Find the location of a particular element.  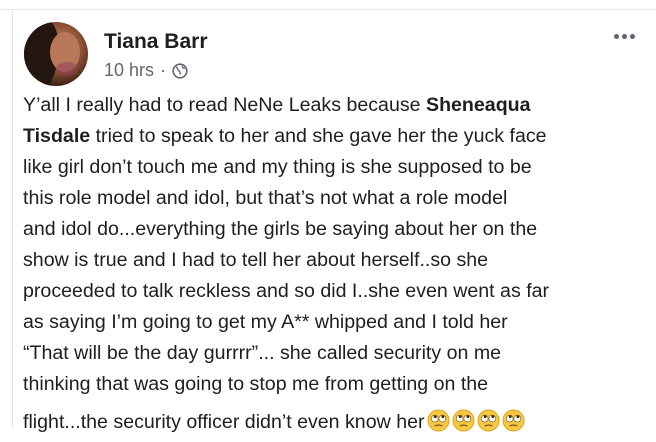

emoji-row is located at coordinates (475, 421).